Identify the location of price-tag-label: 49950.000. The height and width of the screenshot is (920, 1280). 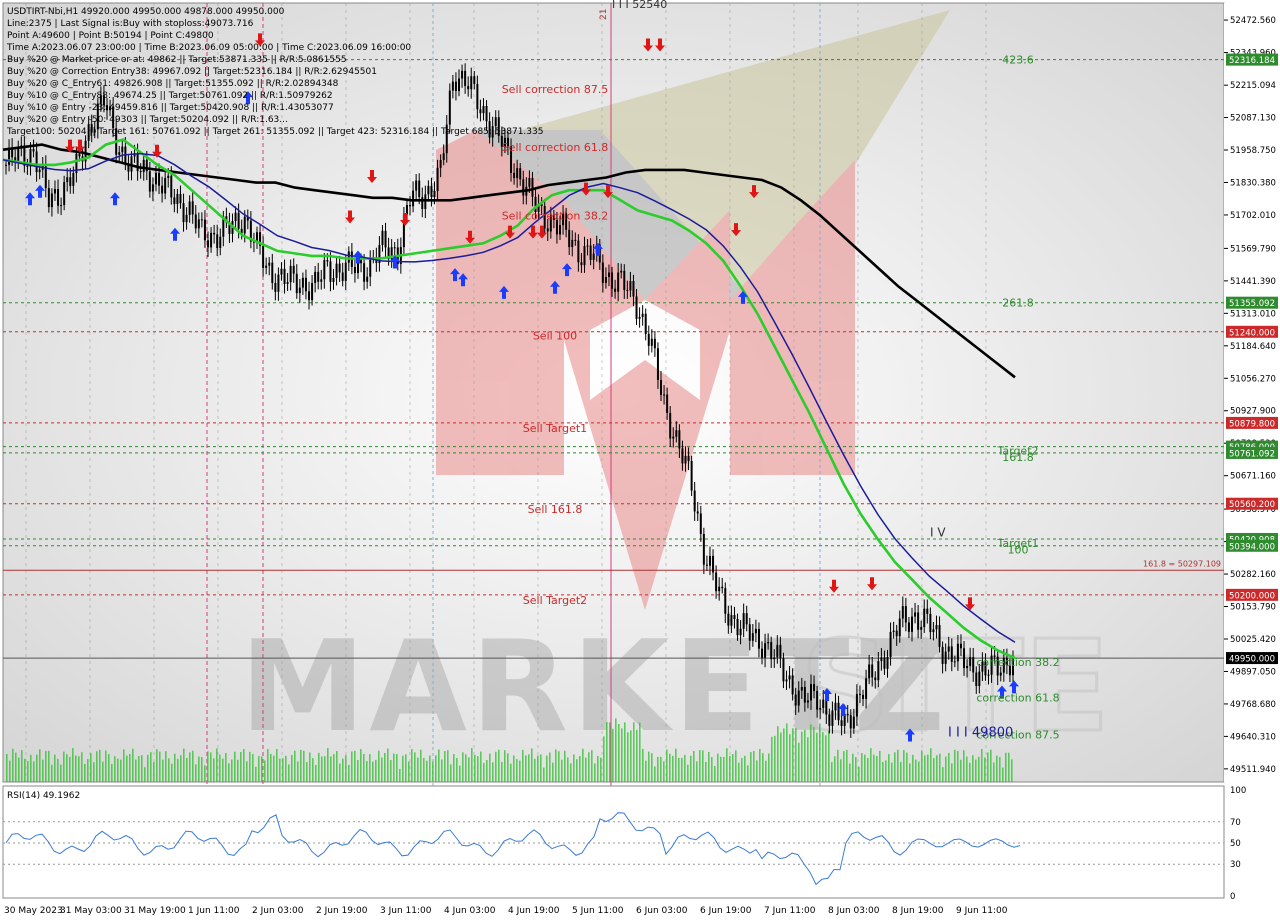
(1252, 660).